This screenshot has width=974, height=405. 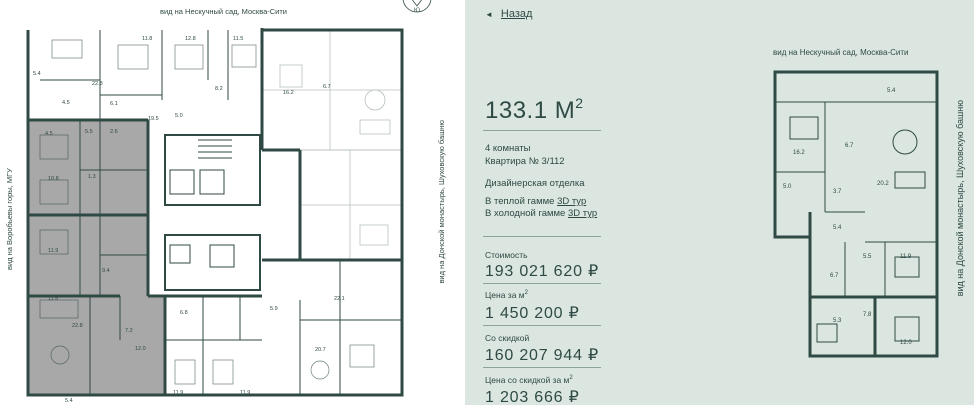 I want to click on area-unit-sup: 2, so click(x=579, y=103).